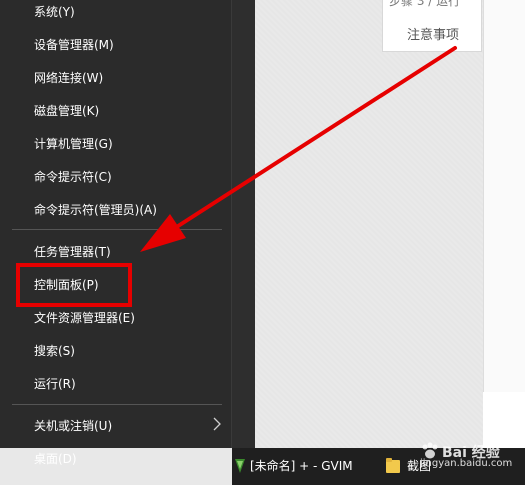 The width and height of the screenshot is (525, 485). What do you see at coordinates (116, 177) in the screenshot?
I see `menu-item-command-prompt: 命令提示符(C)` at bounding box center [116, 177].